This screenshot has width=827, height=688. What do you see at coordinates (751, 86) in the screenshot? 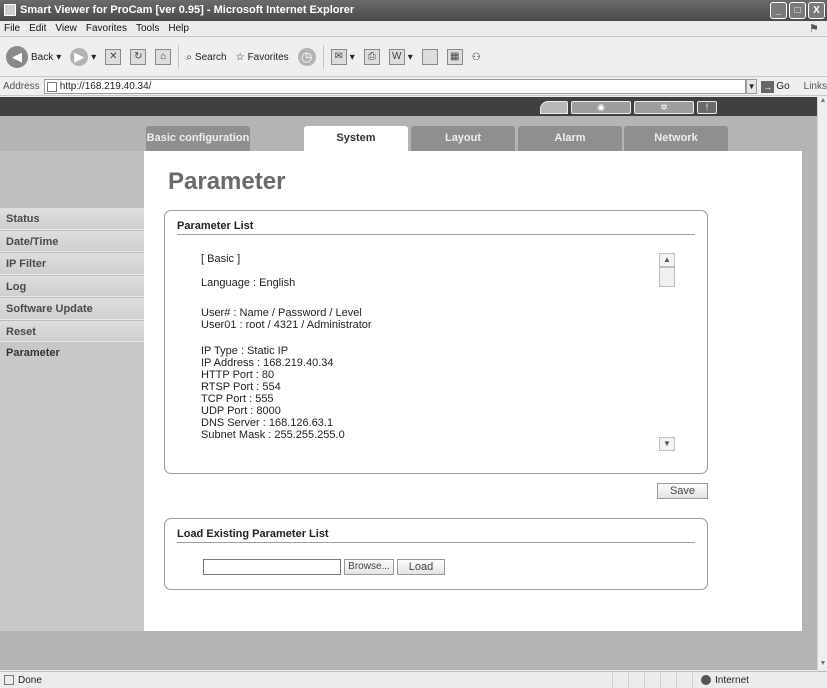
I see `address-dropdown-button: ▼` at bounding box center [751, 86].